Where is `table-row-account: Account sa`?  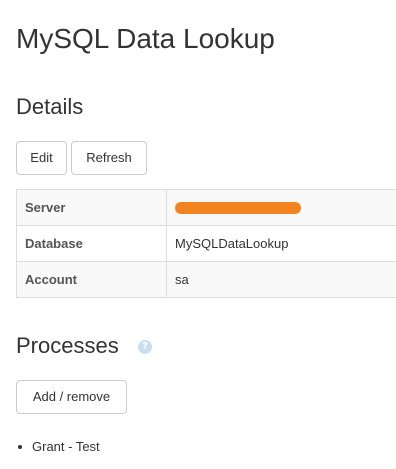 table-row-account: Account sa is located at coordinates (206, 279).